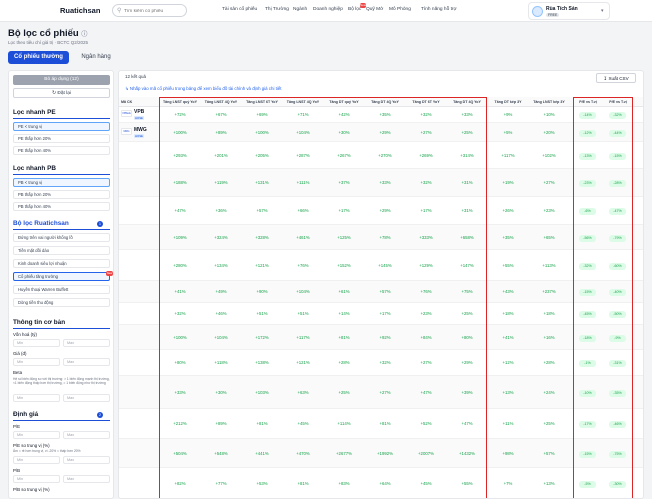 The width and height of the screenshot is (652, 499). I want to click on price-label: Giá (đ), so click(20, 353).